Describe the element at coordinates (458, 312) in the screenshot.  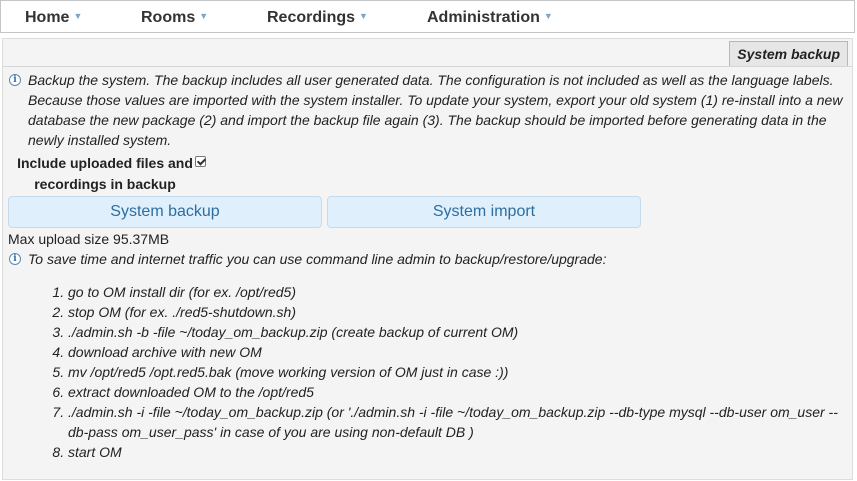
I see `list-item: stop OM (for ex. ./red5-shutdown.sh)` at that location.